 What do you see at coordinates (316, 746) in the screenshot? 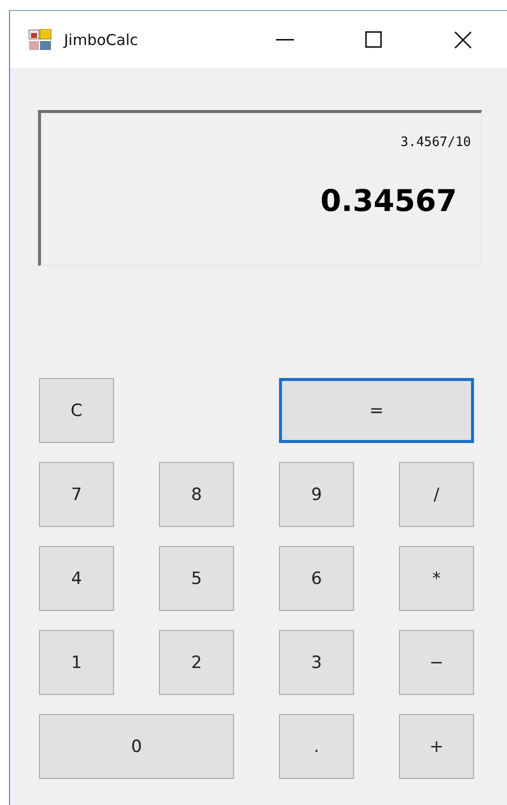
I see `calculator-key: .` at bounding box center [316, 746].